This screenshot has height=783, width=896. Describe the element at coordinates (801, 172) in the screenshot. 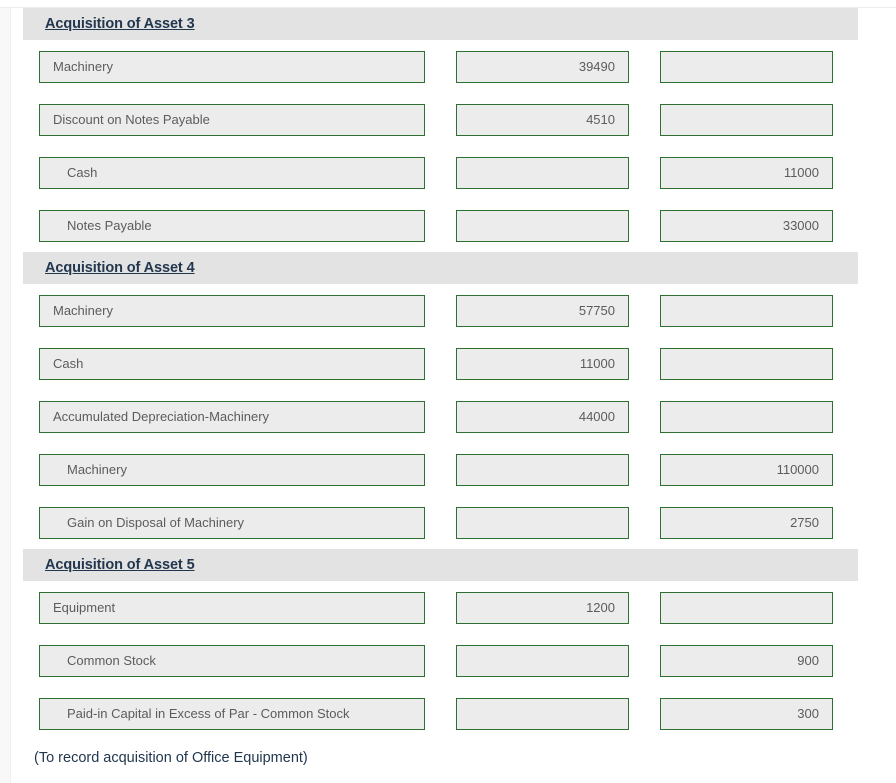

I see `credit-amount-input-value: 11000` at that location.